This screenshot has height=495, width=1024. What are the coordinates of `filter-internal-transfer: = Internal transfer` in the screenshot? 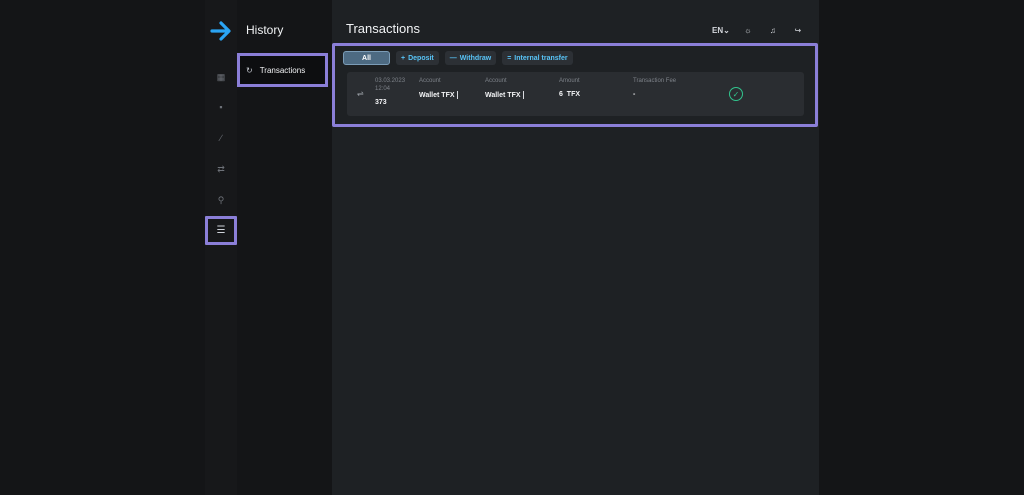 It's located at (537, 58).